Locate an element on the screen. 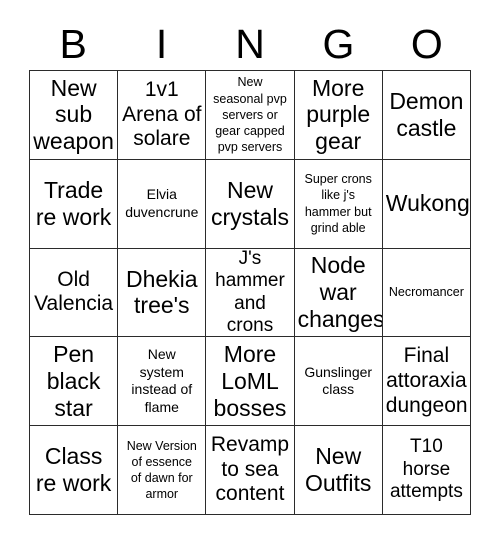 The width and height of the screenshot is (500, 544). bingo-cell-r2c3: New crystals is located at coordinates (250, 204).